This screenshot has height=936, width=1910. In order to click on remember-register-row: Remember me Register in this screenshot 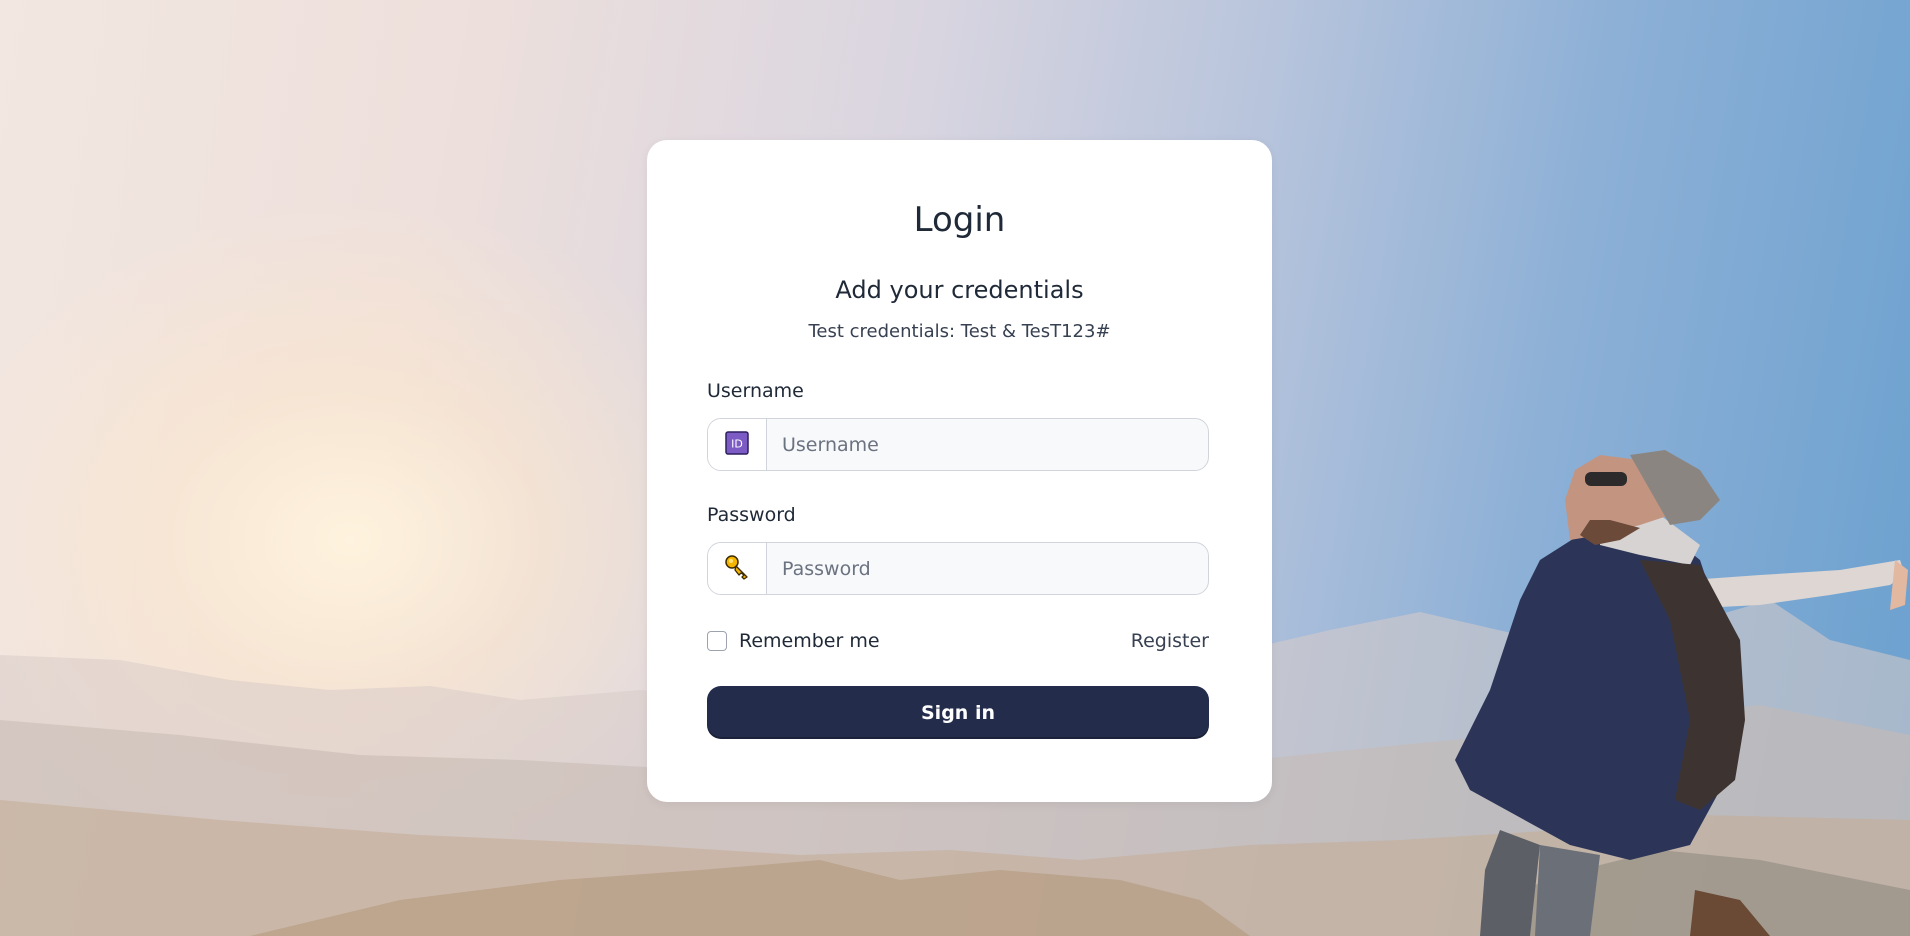, I will do `click(958, 643)`.